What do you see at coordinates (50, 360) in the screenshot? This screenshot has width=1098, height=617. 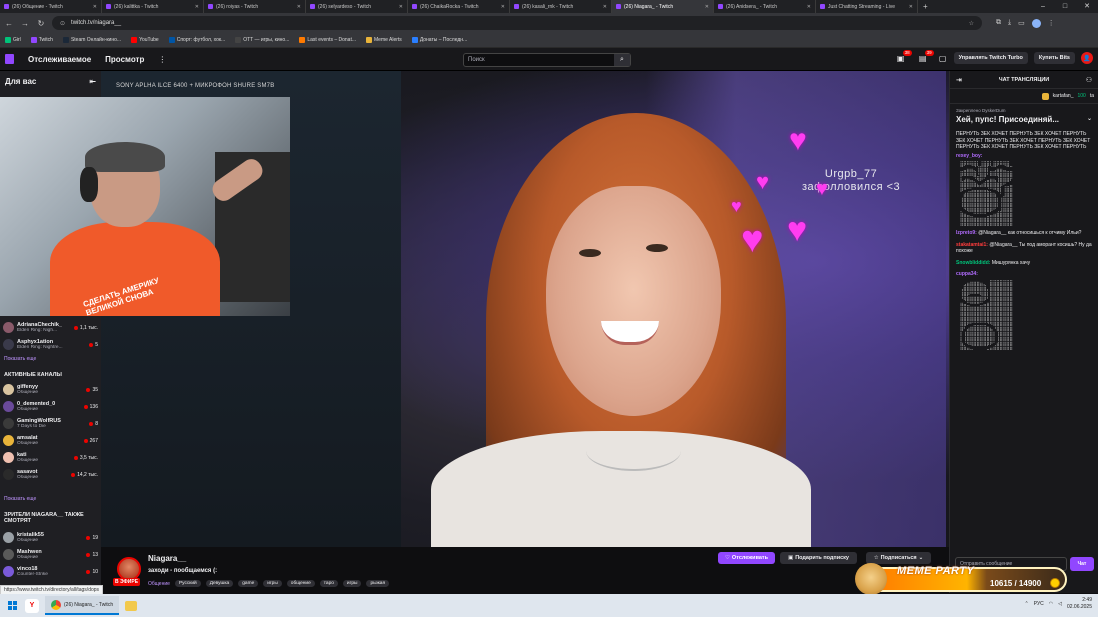 I see `show-more-link: Показать еще` at bounding box center [50, 360].